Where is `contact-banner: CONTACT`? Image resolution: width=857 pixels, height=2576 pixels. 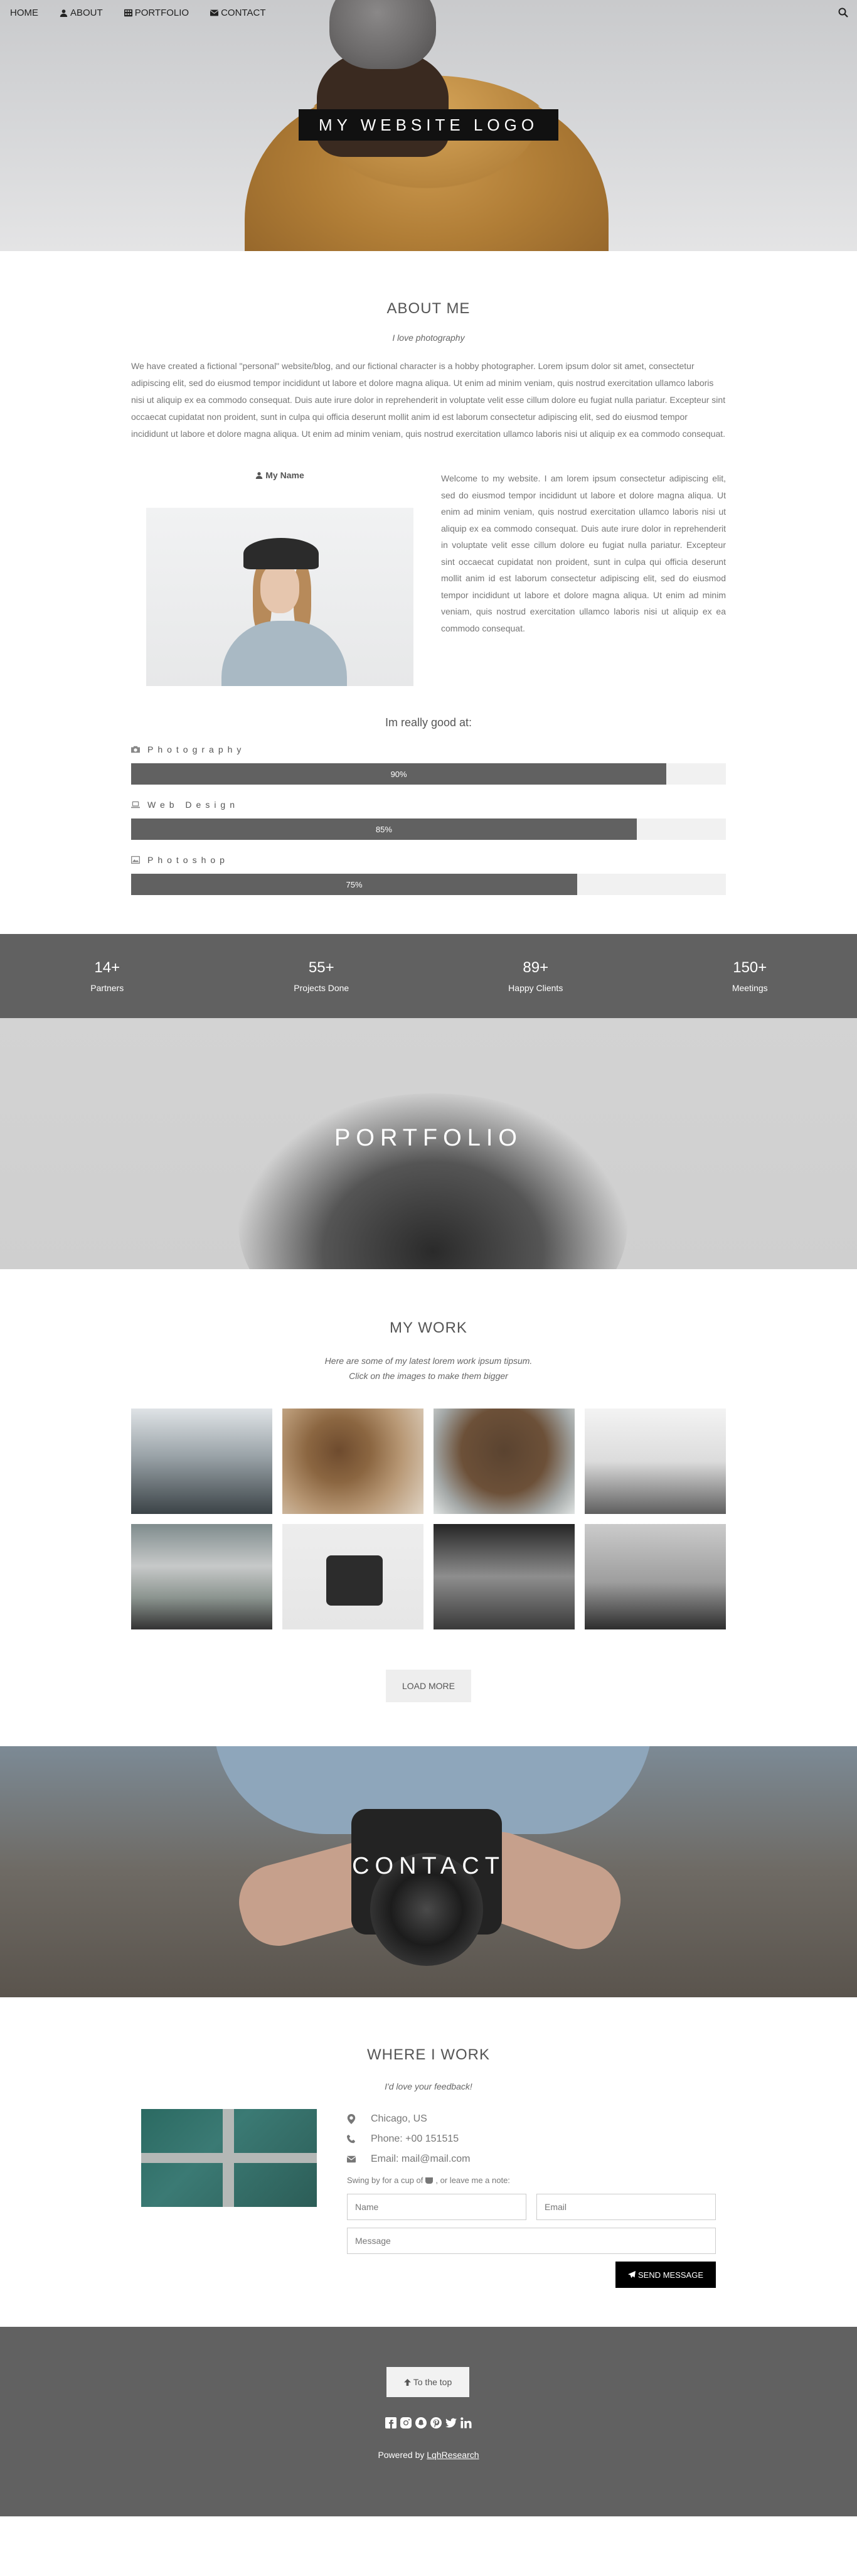 contact-banner: CONTACT is located at coordinates (428, 1871).